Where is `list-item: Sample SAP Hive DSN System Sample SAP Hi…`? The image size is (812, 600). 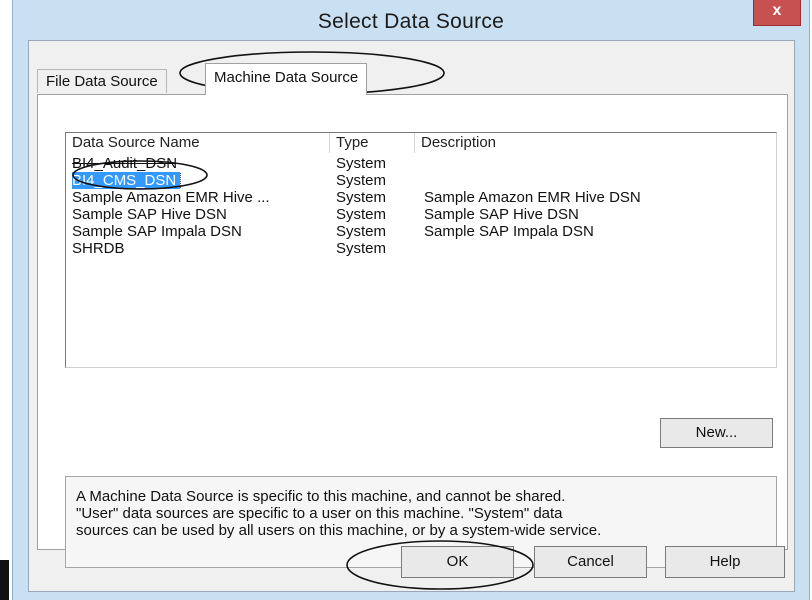
list-item: Sample SAP Hive DSN System Sample SAP Hi… is located at coordinates (421, 214).